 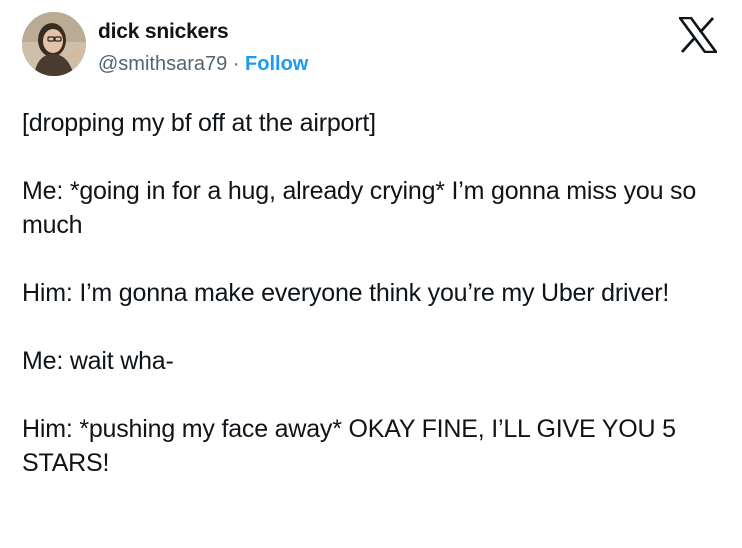 What do you see at coordinates (98, 361) in the screenshot?
I see `tweet-paragraph: Me: wait wha-` at bounding box center [98, 361].